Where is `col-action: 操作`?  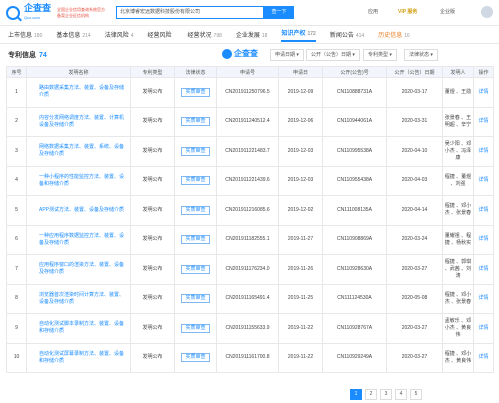 col-action: 操作 is located at coordinates (483, 72).